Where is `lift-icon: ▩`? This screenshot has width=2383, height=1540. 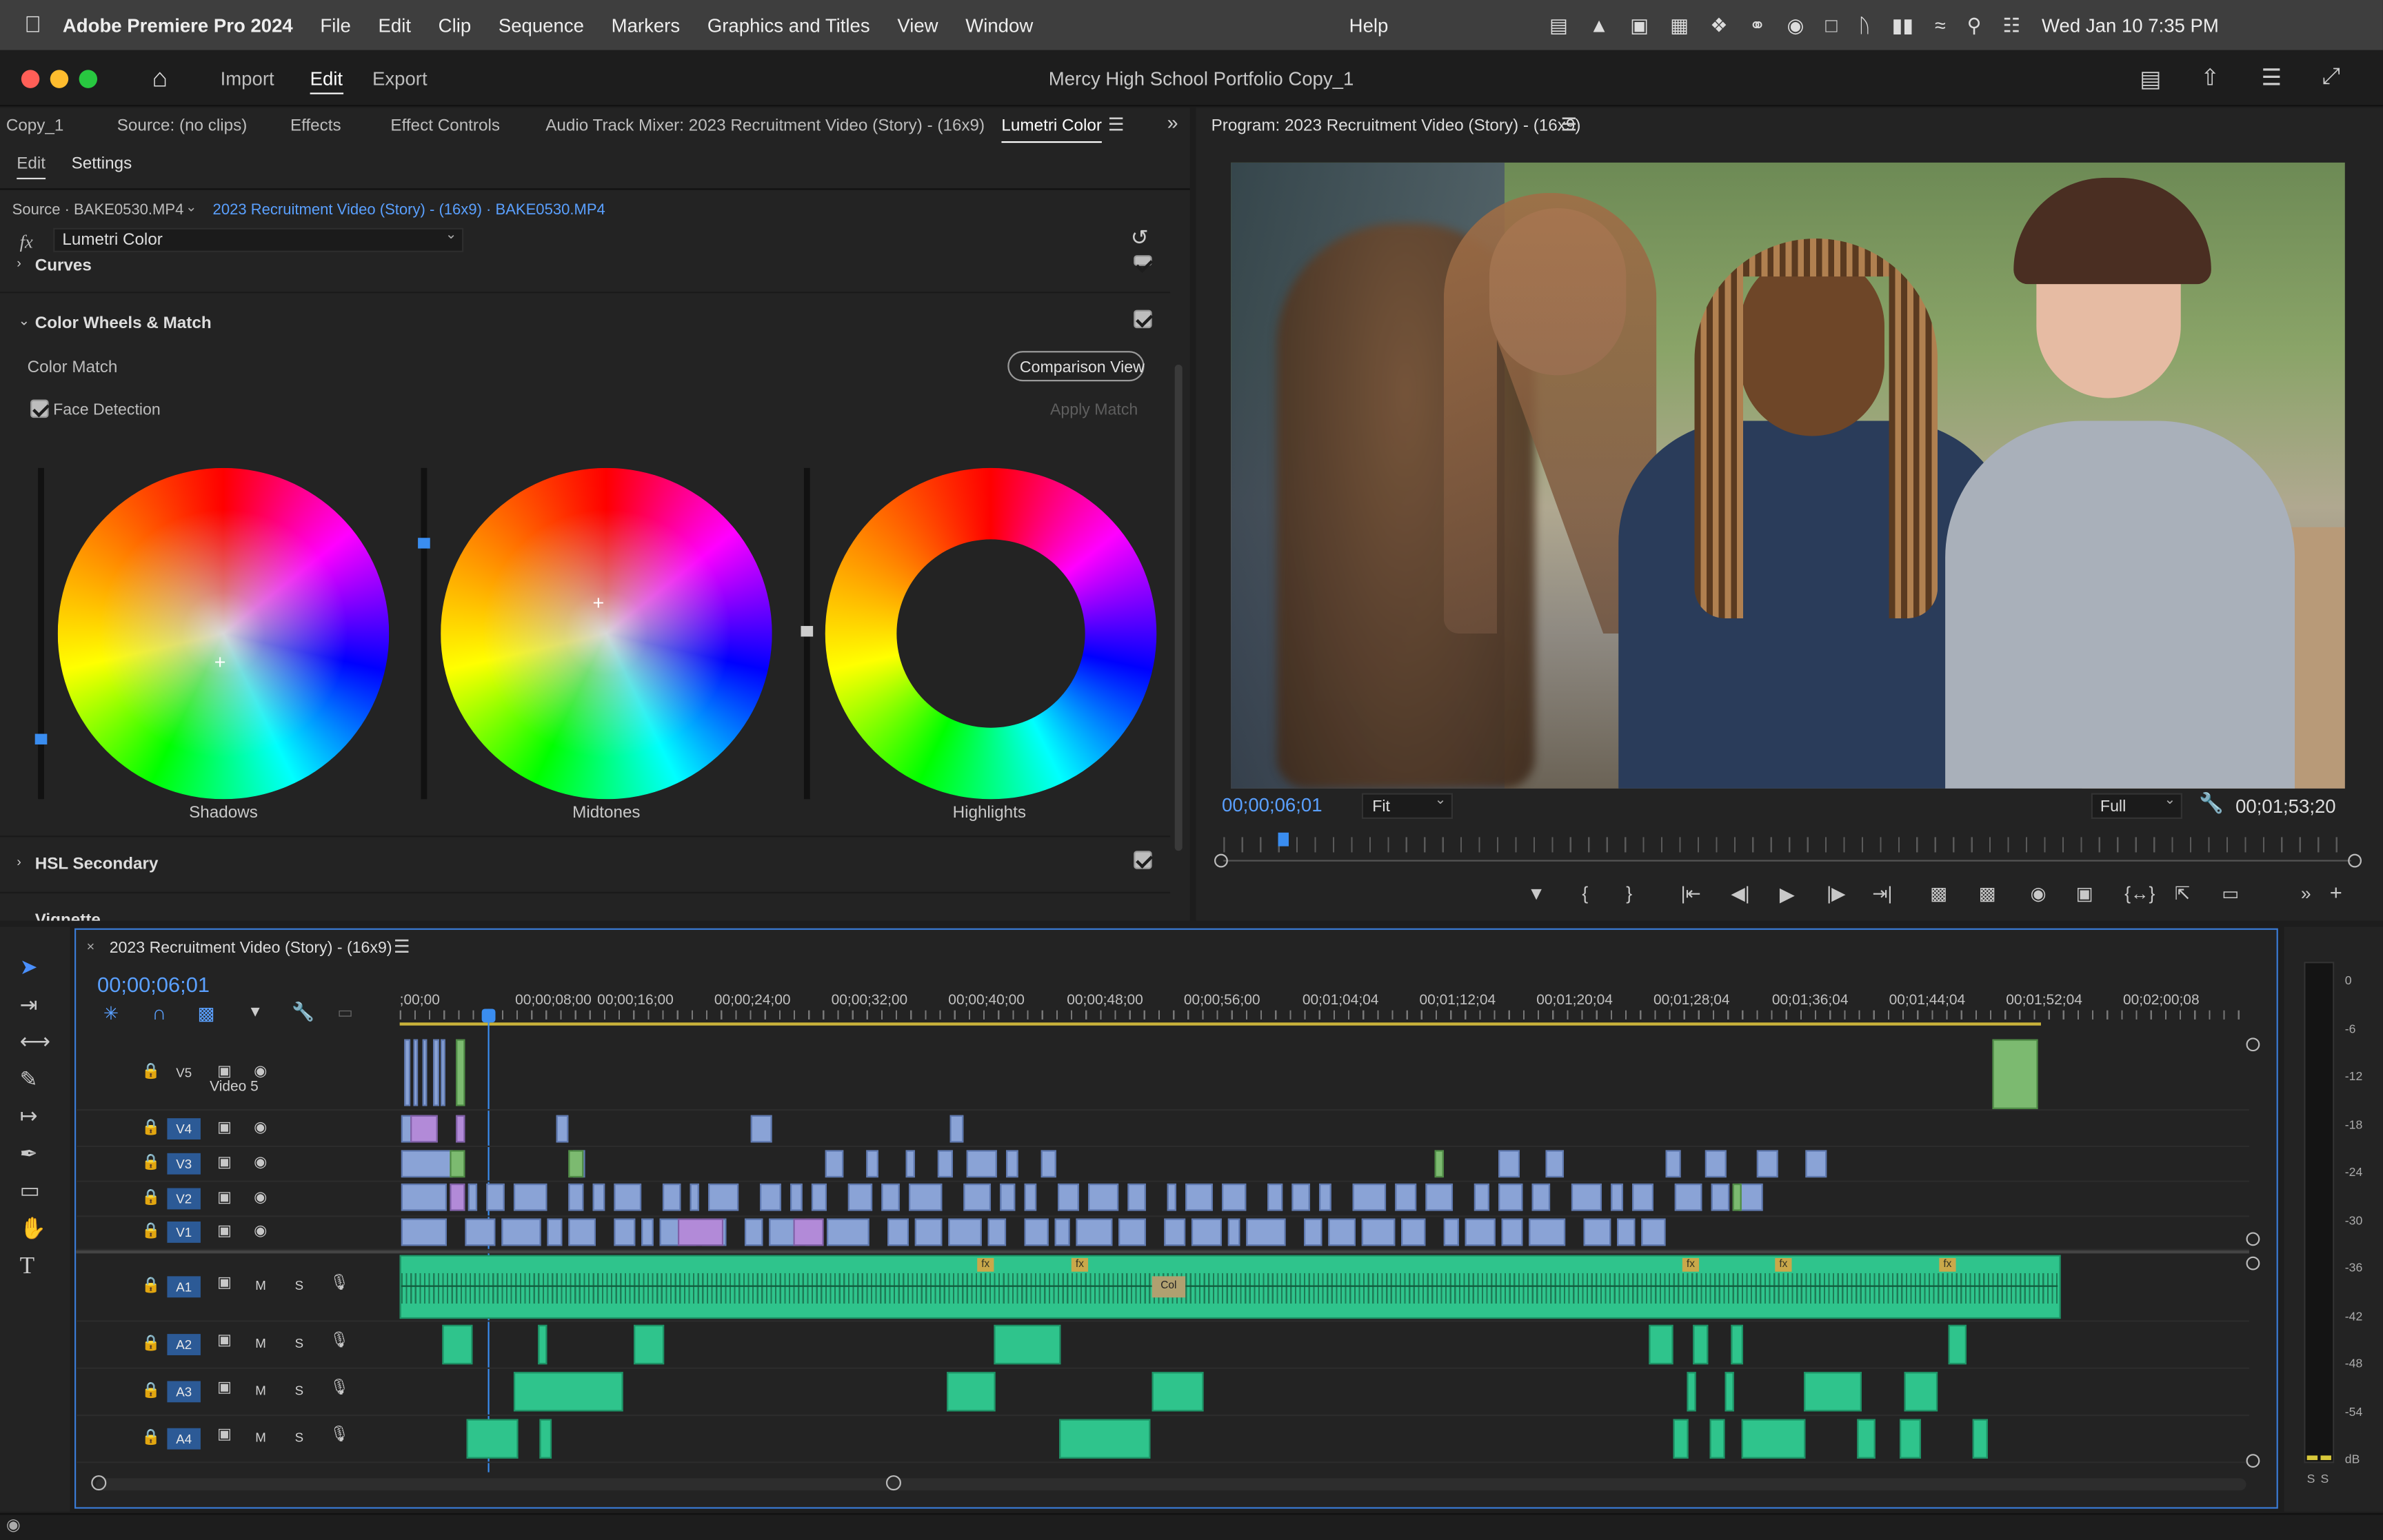
lift-icon: ▩ is located at coordinates (1938, 894).